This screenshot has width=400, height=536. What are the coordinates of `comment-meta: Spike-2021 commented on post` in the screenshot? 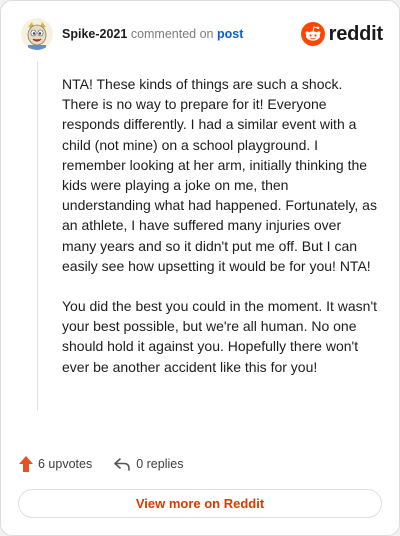 It's located at (152, 34).